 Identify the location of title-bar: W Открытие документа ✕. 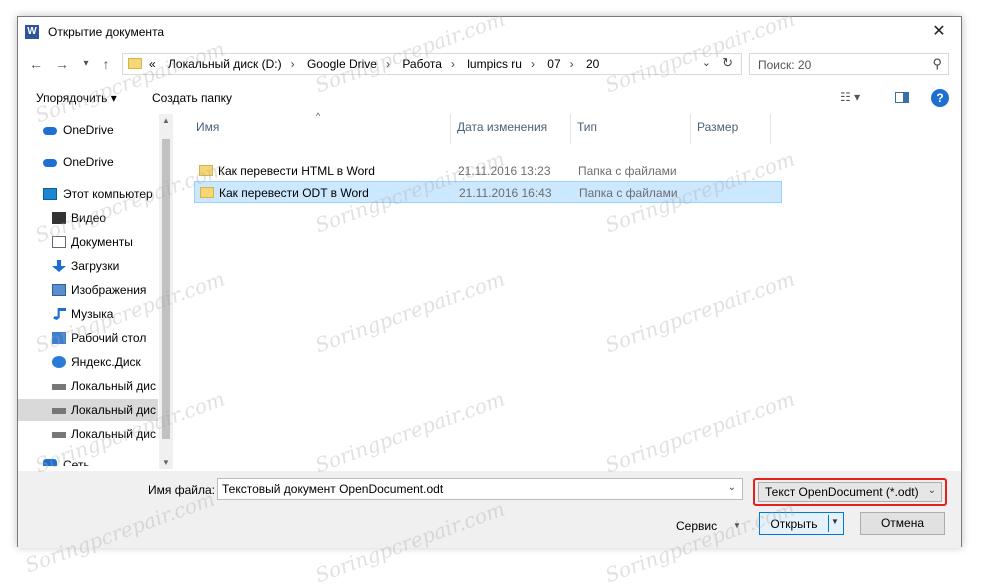
(489, 32).